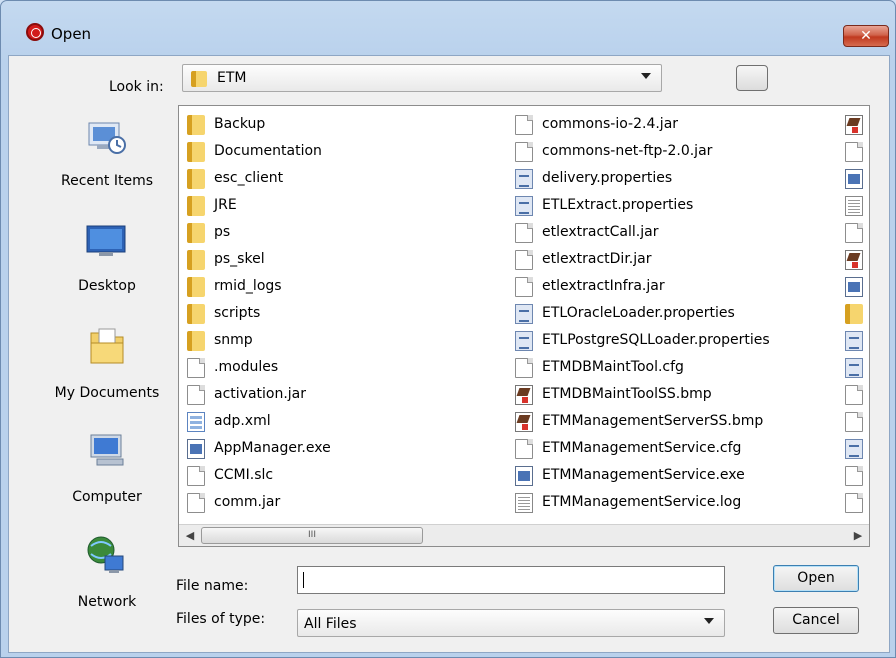 The image size is (896, 658). What do you see at coordinates (107, 346) in the screenshot?
I see `my-documents-icon` at bounding box center [107, 346].